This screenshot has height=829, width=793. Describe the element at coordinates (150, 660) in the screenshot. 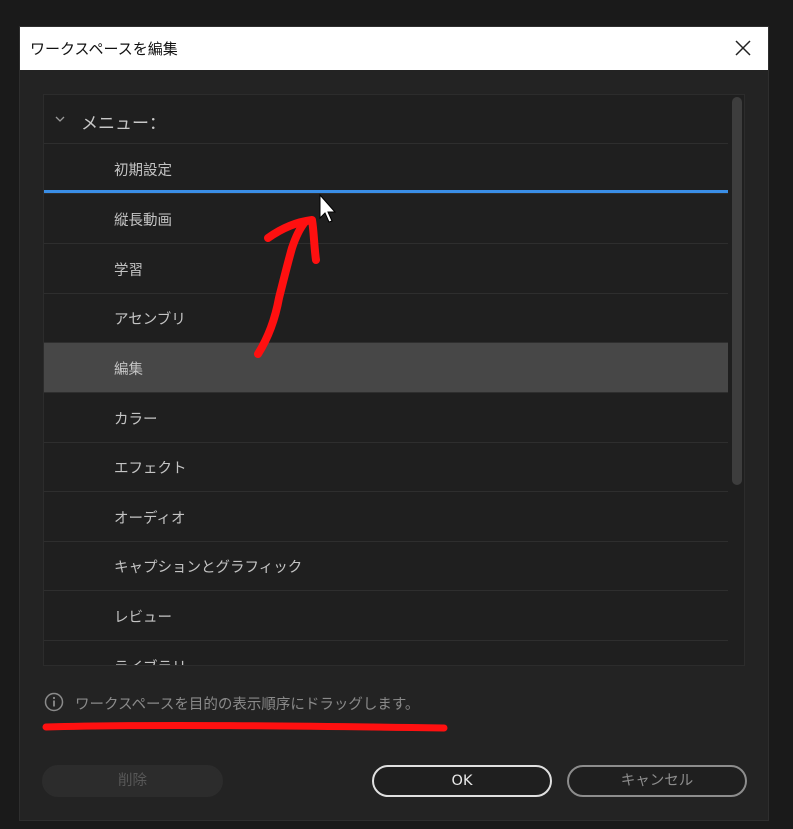

I see `workspace-item-label: ライブラリ` at that location.